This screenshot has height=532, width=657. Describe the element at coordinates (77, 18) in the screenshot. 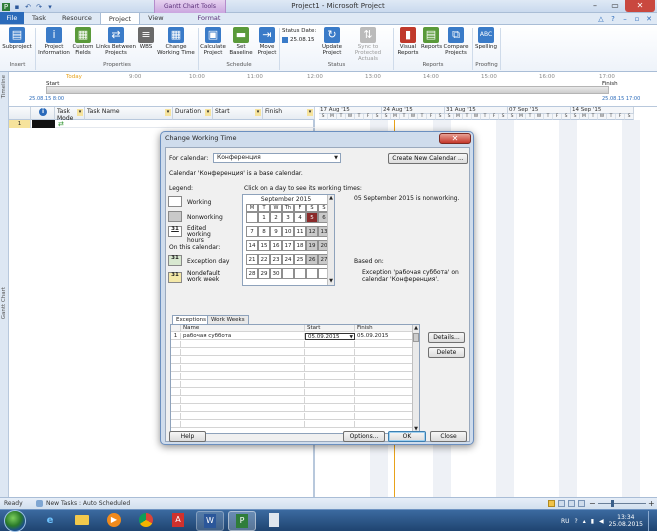

I see `tab-resource: Resource` at that location.